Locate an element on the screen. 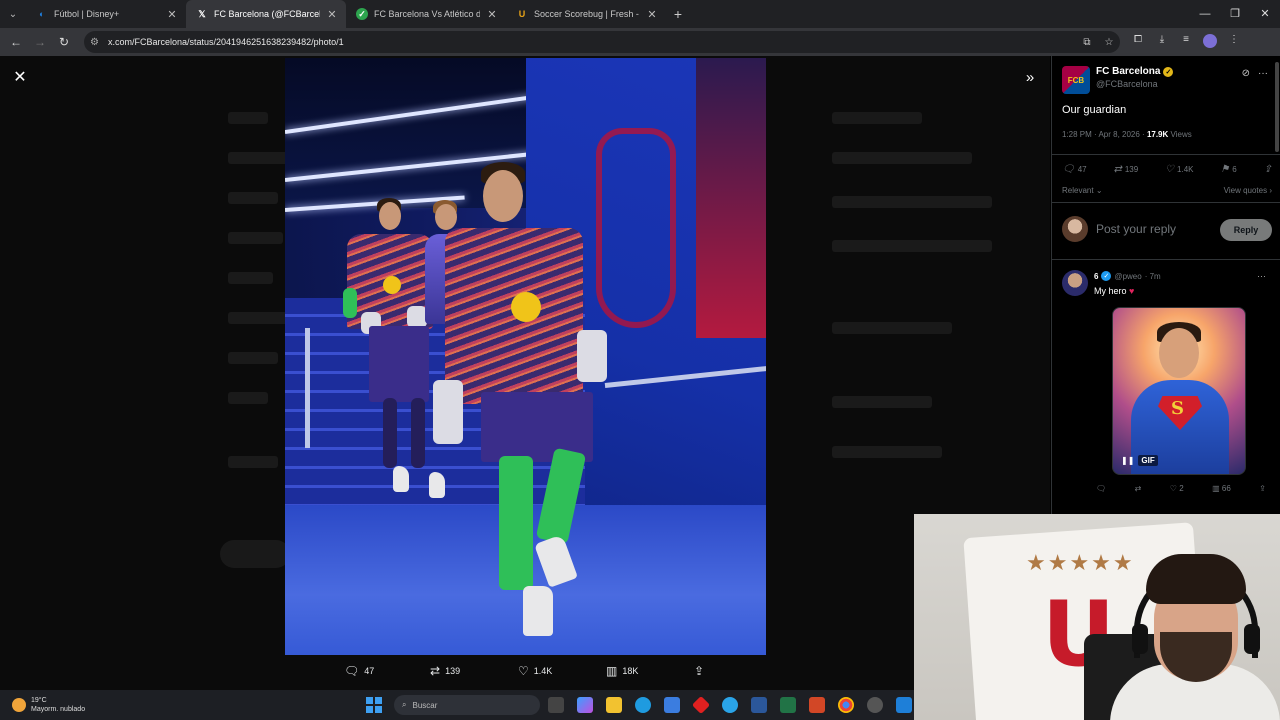  author-tools: ⊘ ··· is located at coordinates (1255, 73).